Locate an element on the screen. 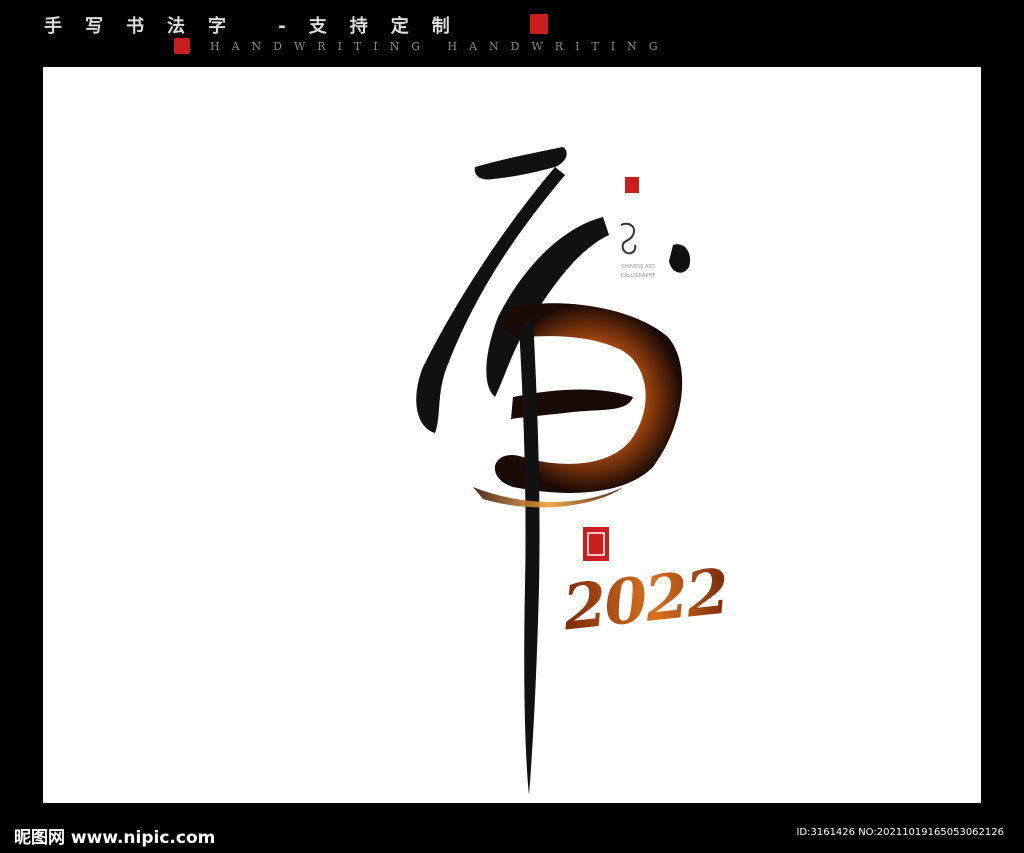 The image size is (1024, 853). seal-top-icon is located at coordinates (632, 185).